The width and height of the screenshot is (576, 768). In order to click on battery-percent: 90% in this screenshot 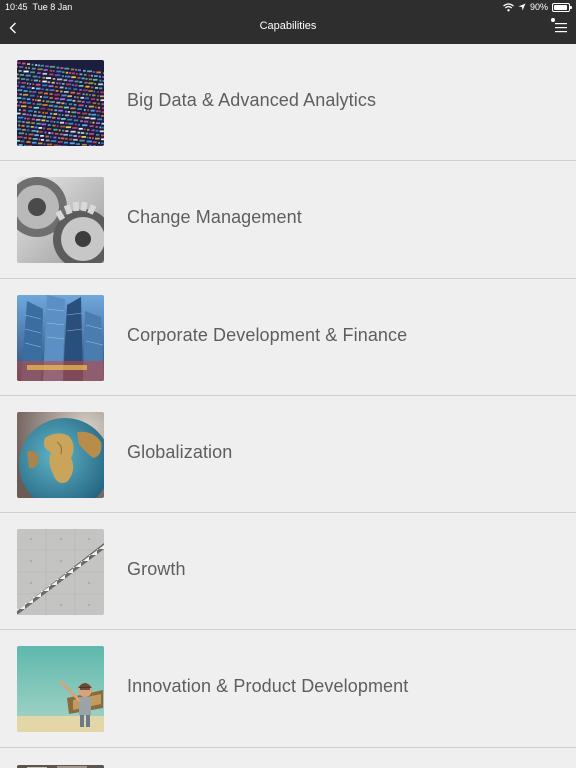, I will do `click(538, 7)`.